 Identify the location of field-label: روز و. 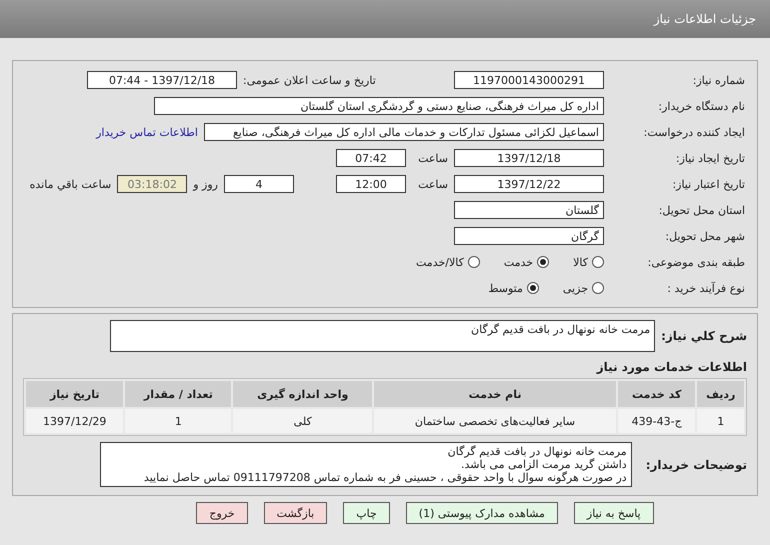
(205, 184).